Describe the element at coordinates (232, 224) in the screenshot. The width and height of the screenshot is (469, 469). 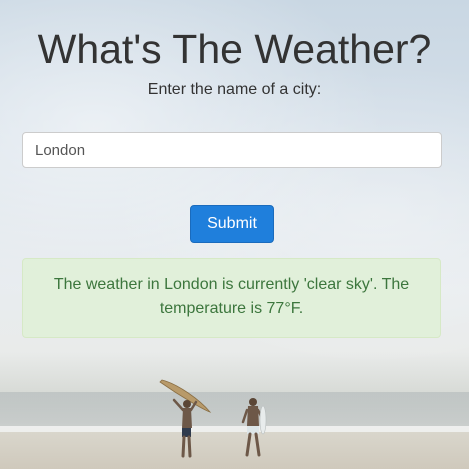
I see `submit-button: Submit` at that location.